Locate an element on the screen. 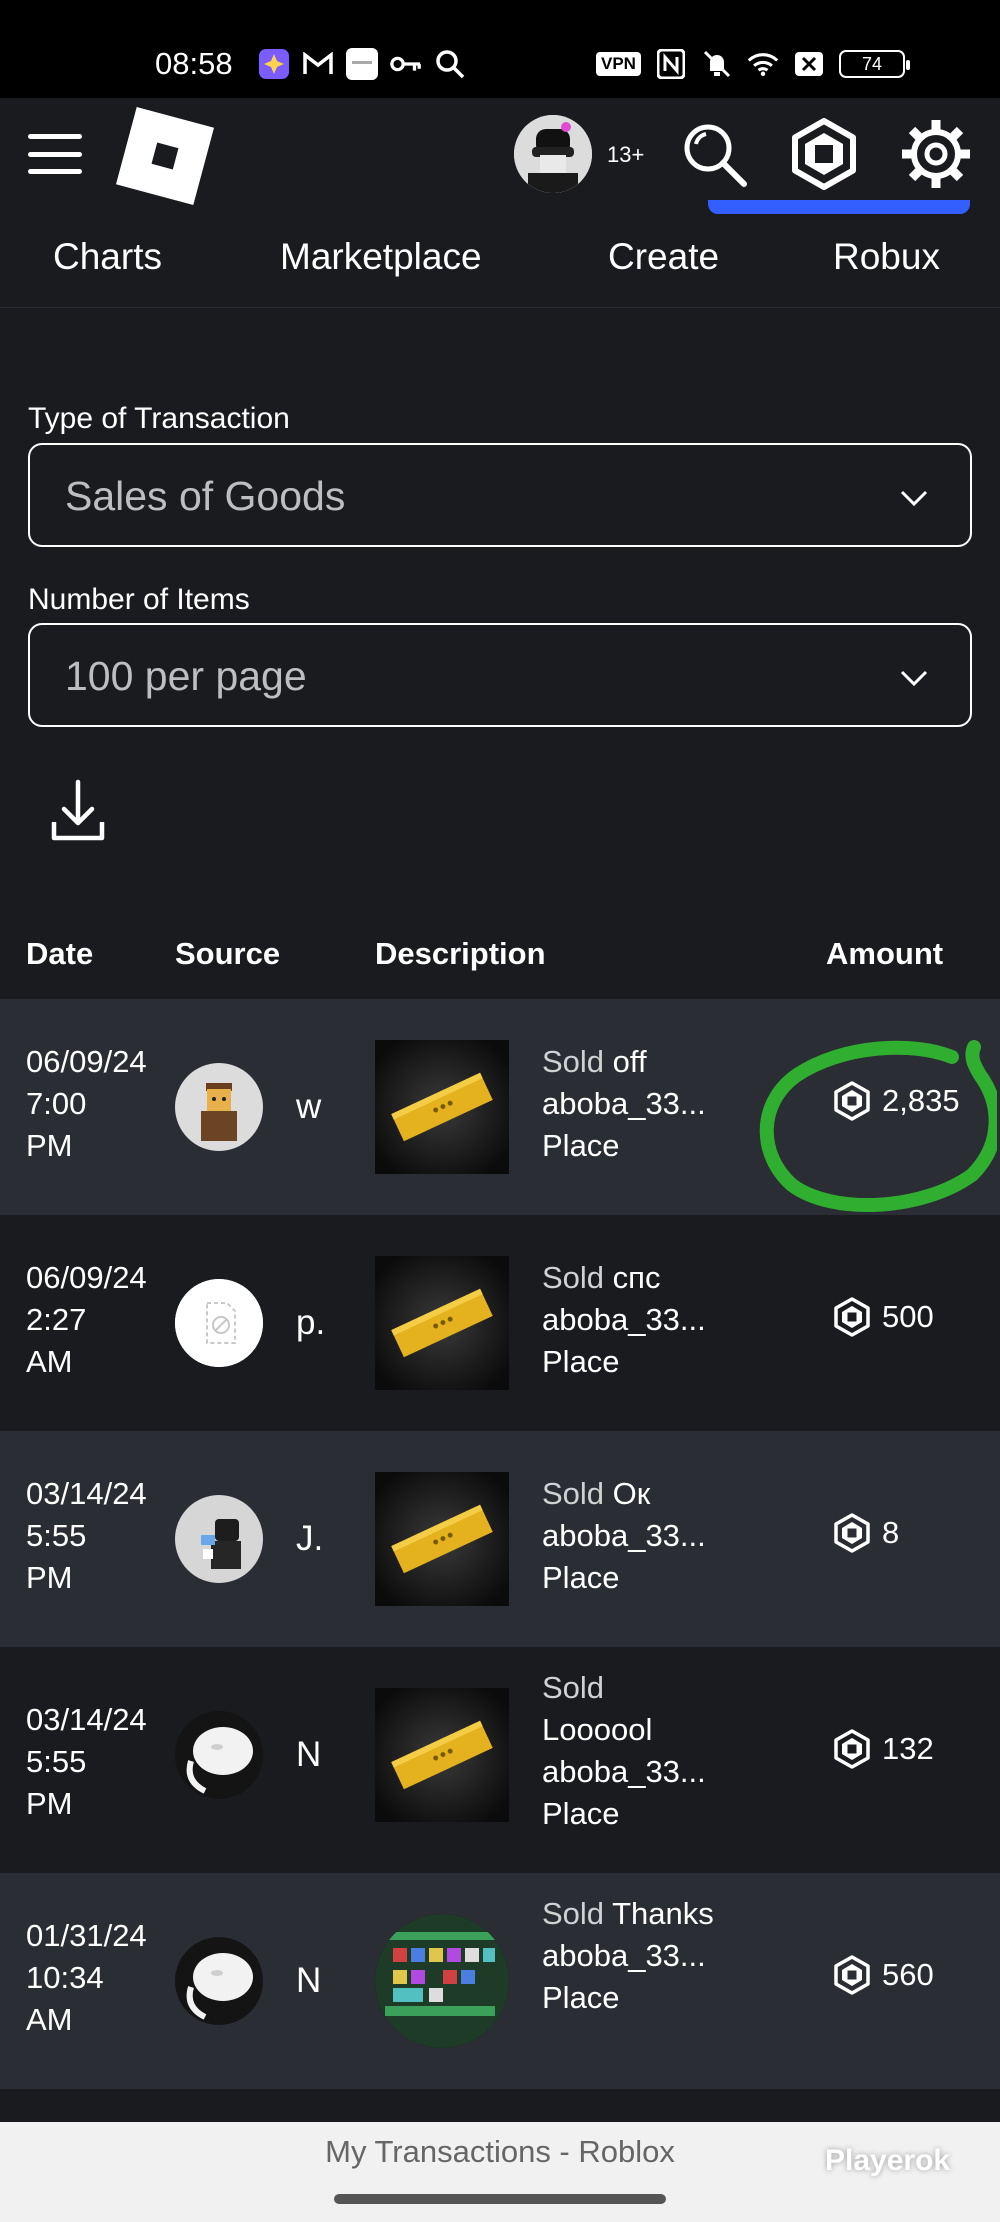  app-icon is located at coordinates (274, 64).